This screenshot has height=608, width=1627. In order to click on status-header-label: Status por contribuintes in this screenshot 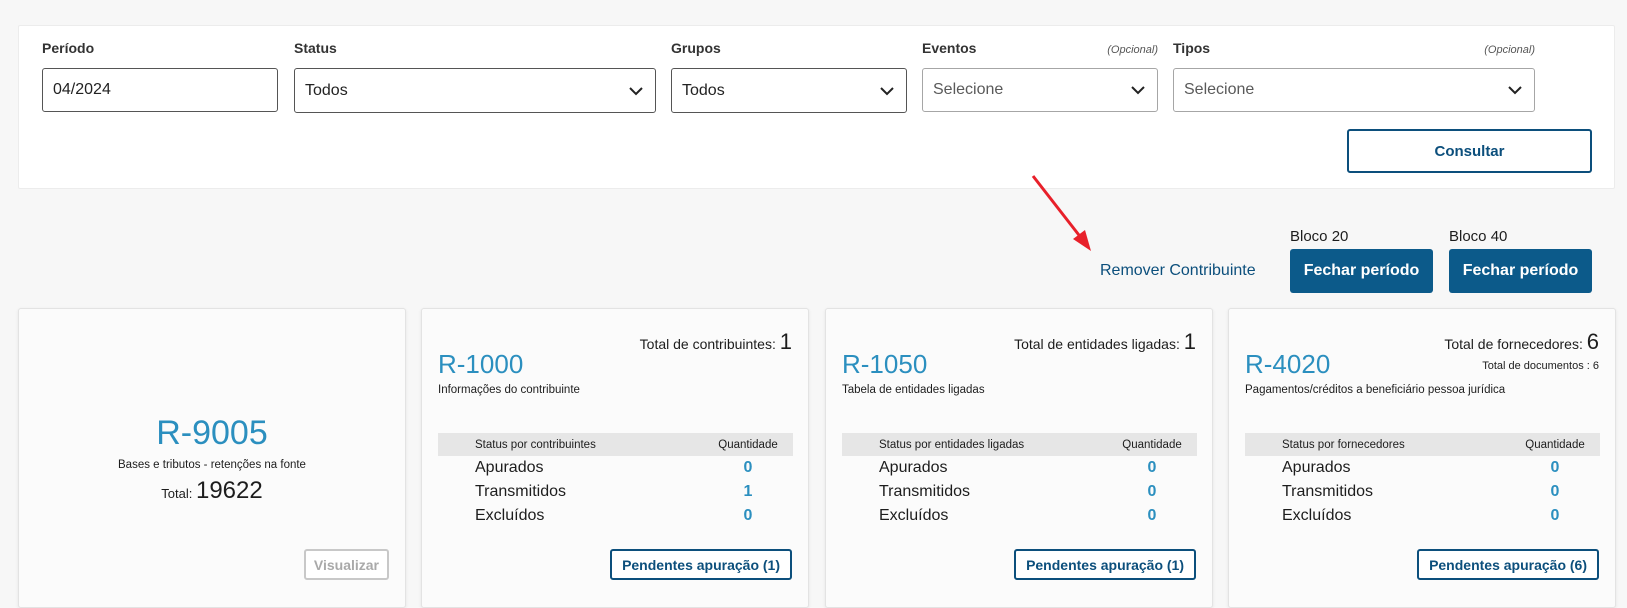, I will do `click(535, 444)`.